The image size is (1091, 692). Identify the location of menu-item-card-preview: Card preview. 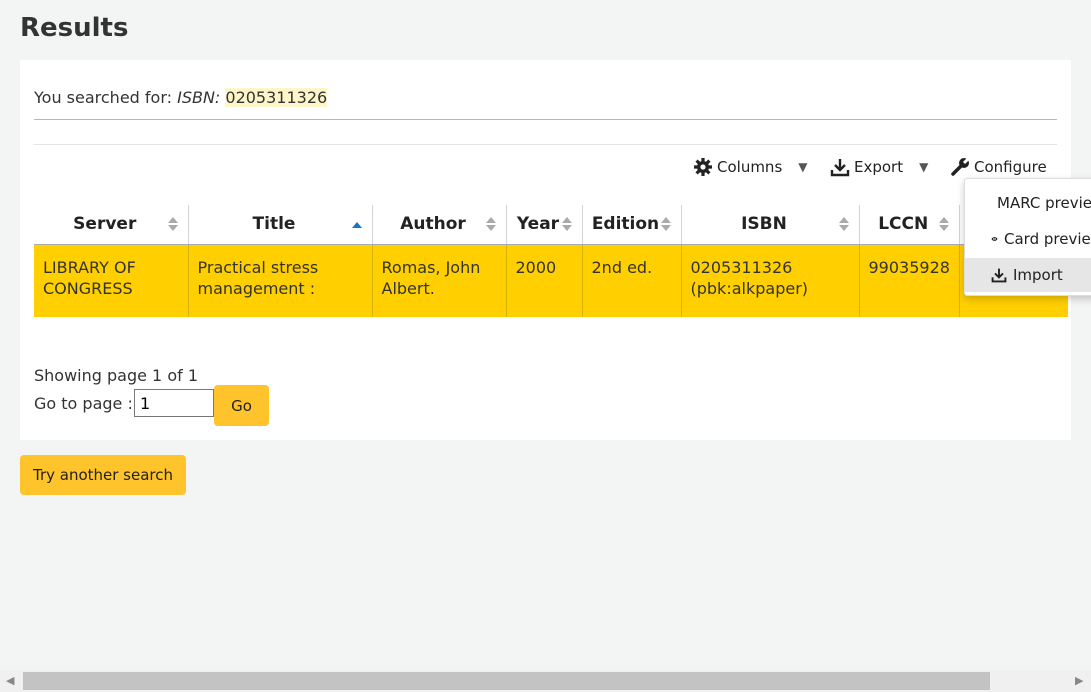
(1028, 239).